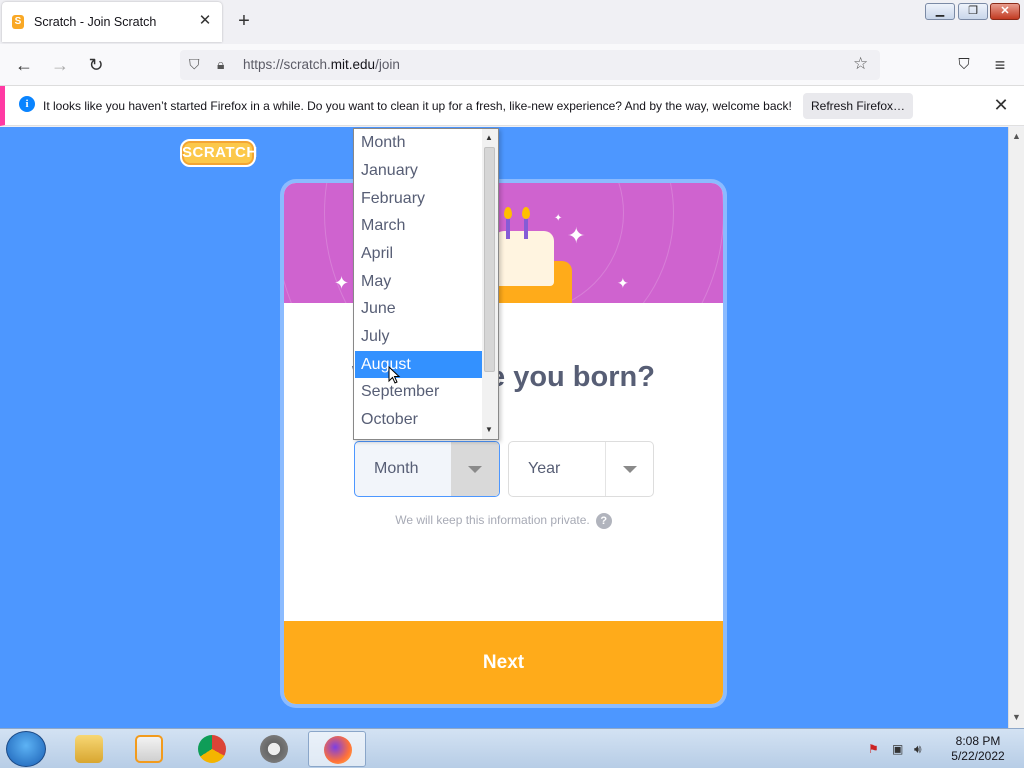  Describe the element at coordinates (875, 749) in the screenshot. I see `action-center-icon: ⚑` at that location.